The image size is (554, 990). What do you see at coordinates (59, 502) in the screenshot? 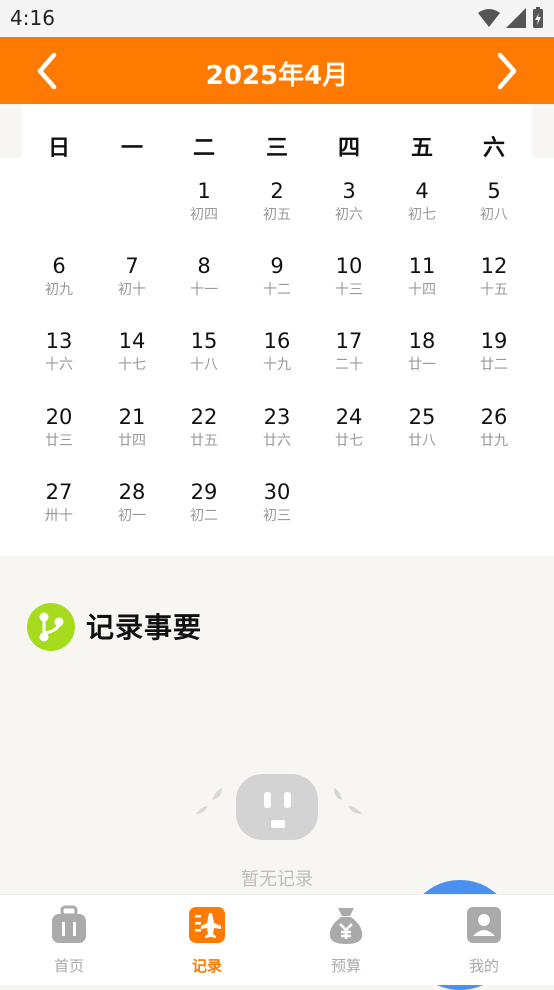
I see `calendar-day: 27 卅十` at bounding box center [59, 502].